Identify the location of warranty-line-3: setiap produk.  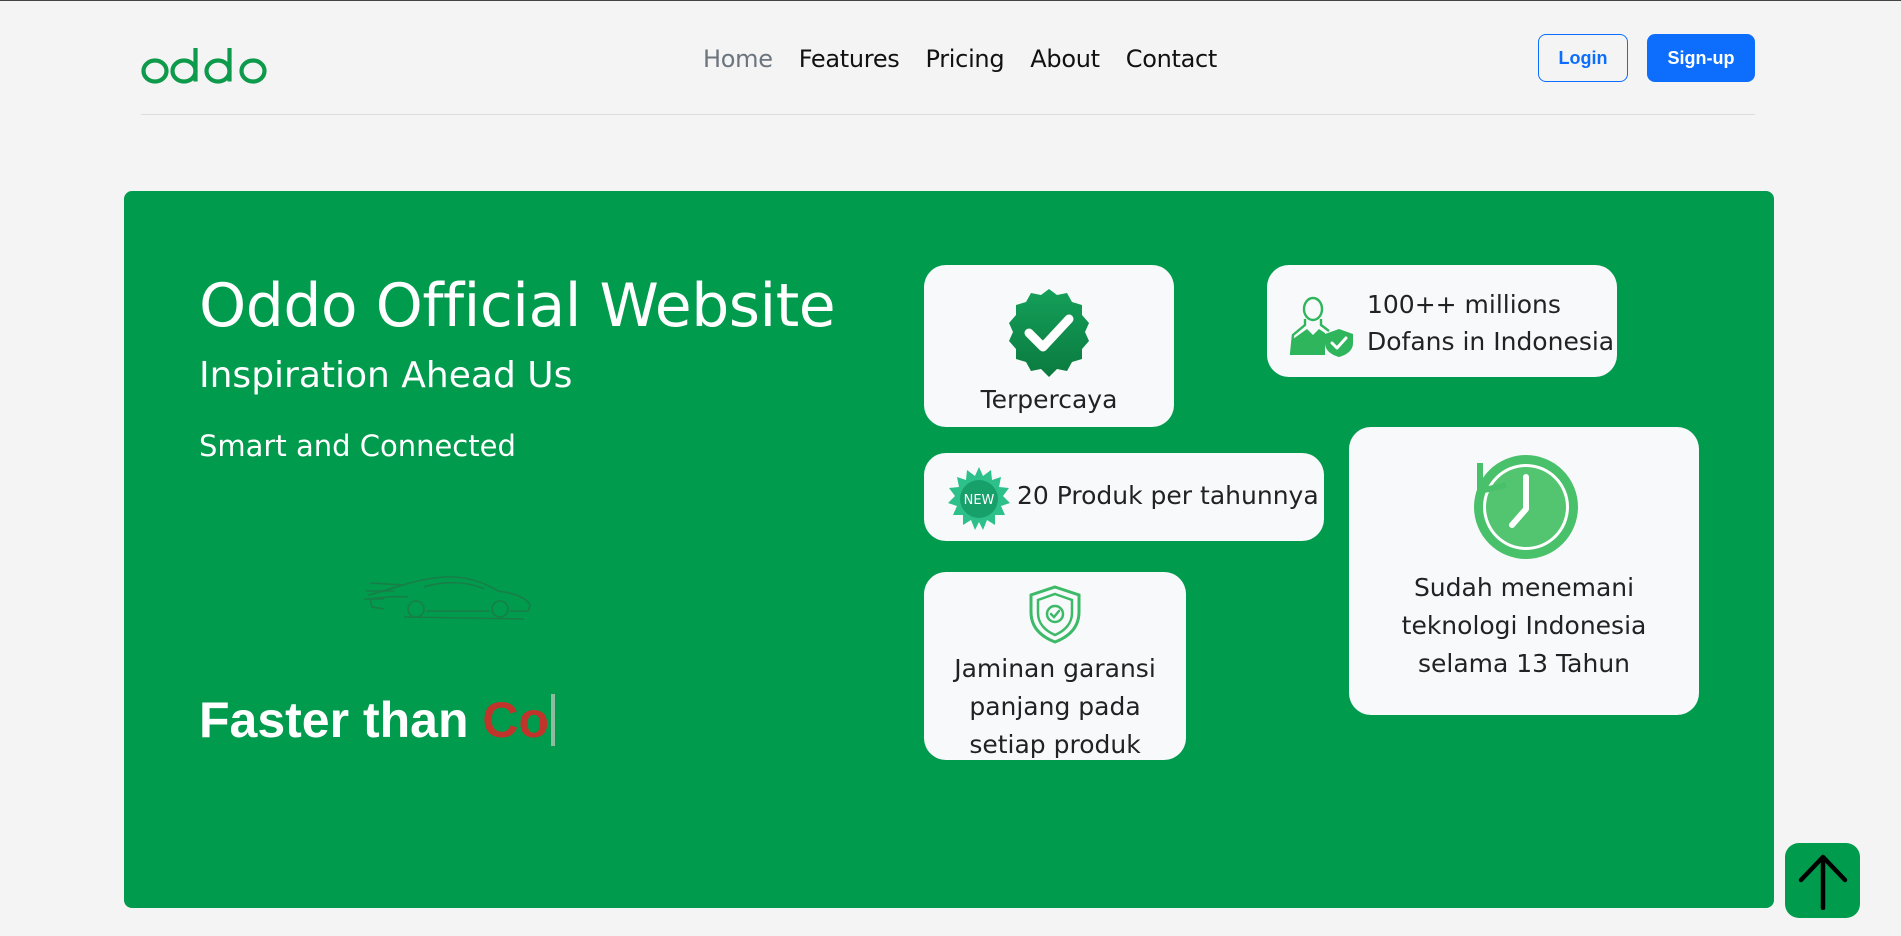
(1055, 744).